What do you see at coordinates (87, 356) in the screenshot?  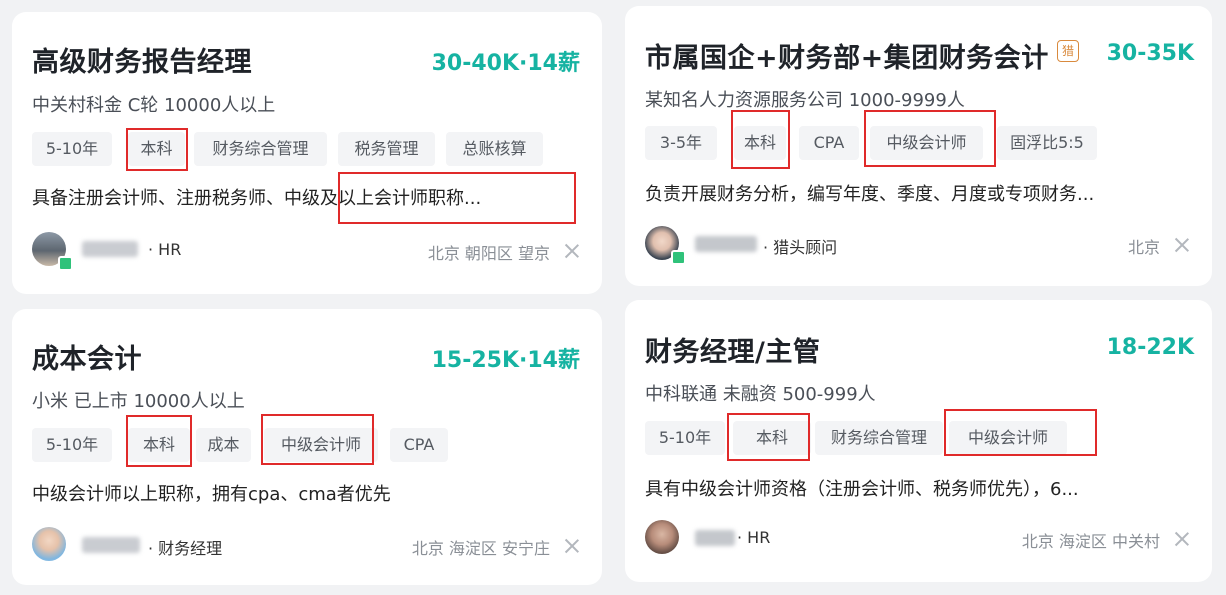 I see `job-title: 成本会计` at bounding box center [87, 356].